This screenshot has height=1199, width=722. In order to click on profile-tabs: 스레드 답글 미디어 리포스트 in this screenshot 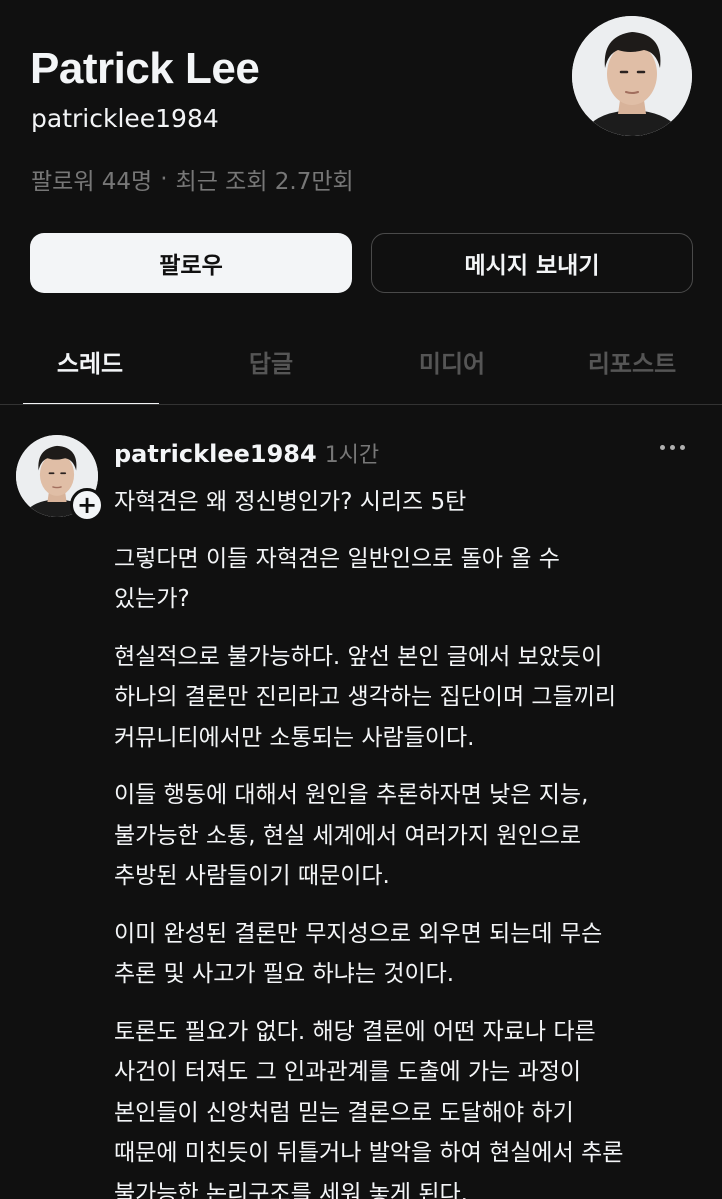, I will do `click(361, 368)`.